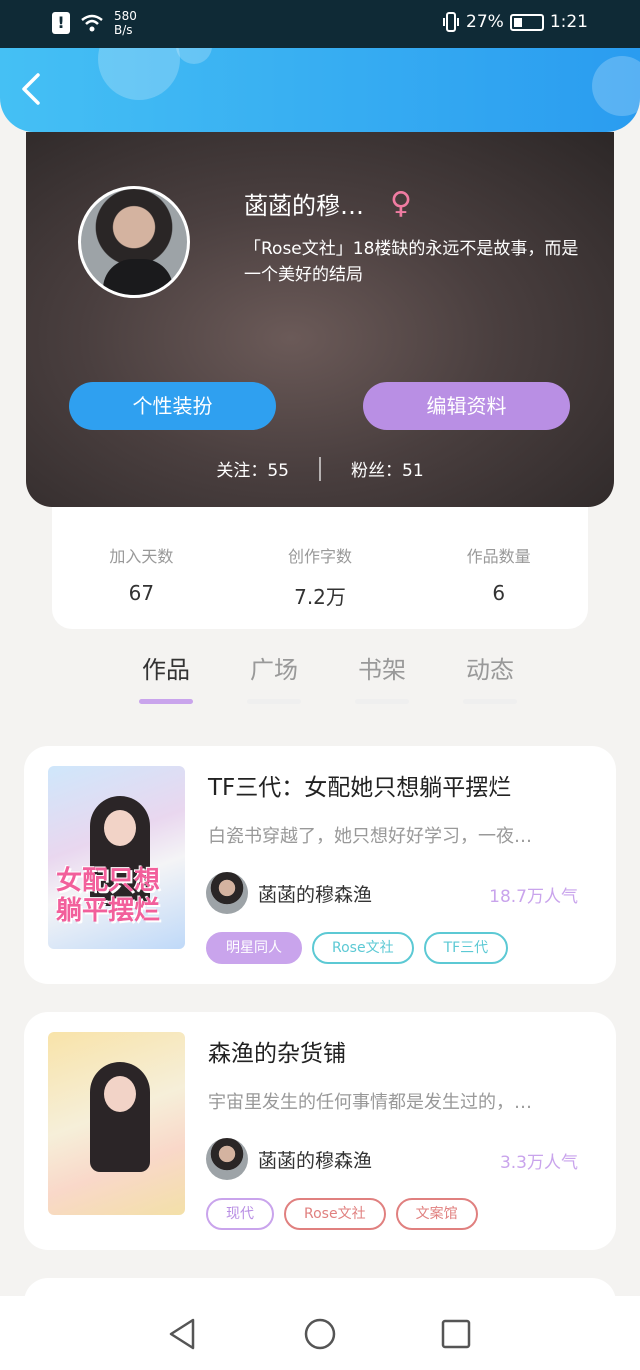  I want to click on book-cover: 女配只想躺平摆烂, so click(116, 857).